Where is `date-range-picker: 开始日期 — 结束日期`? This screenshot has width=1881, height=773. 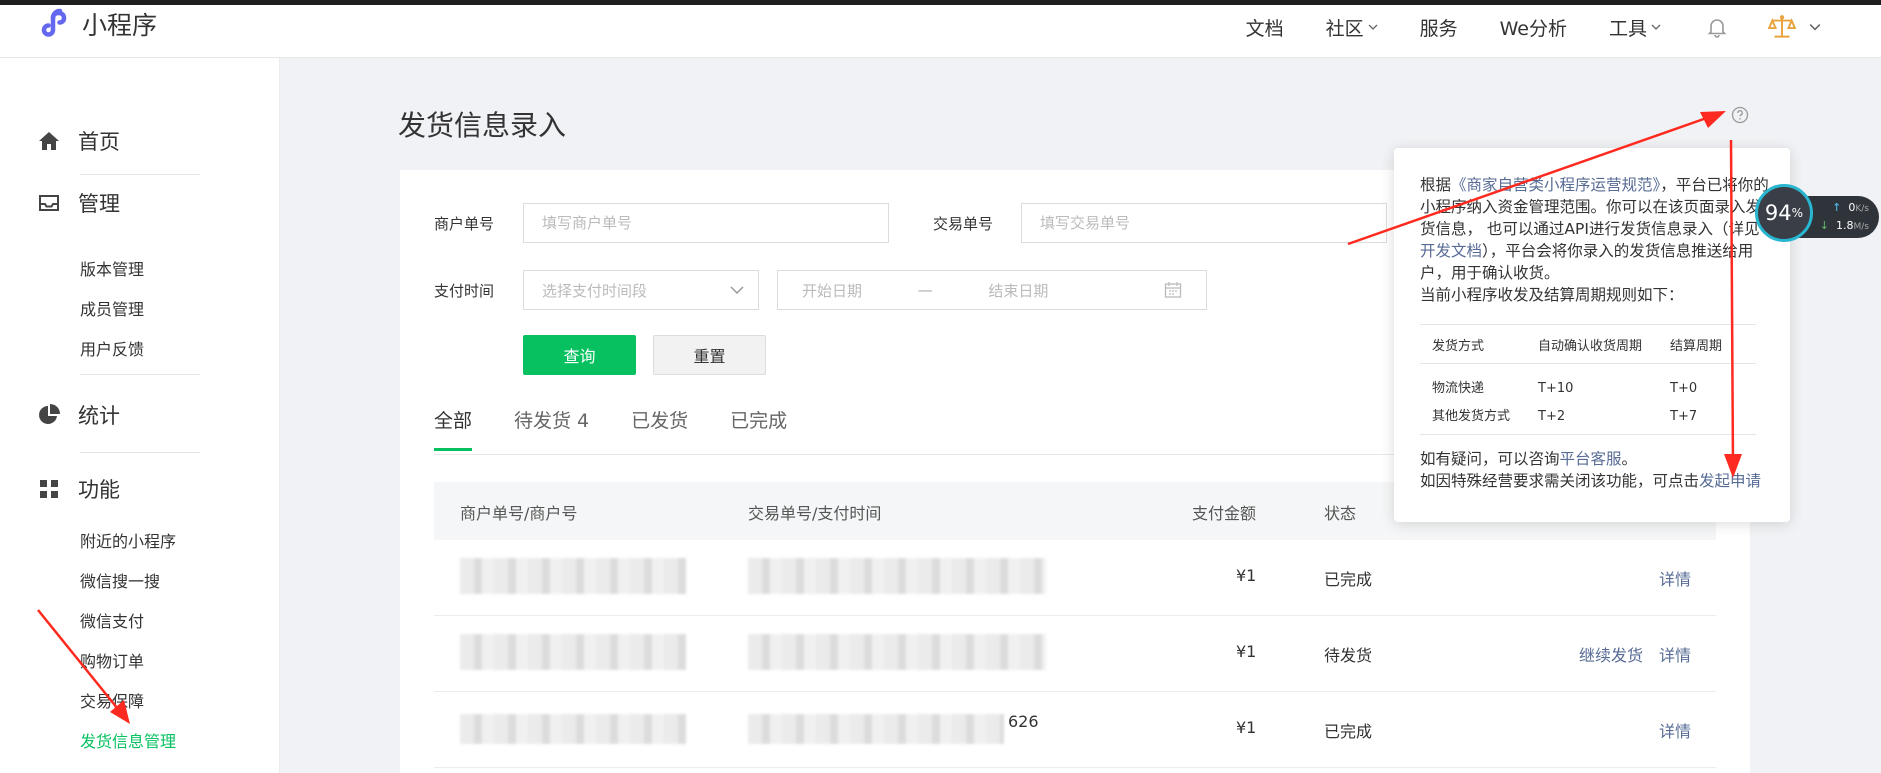 date-range-picker: 开始日期 — 结束日期 is located at coordinates (992, 290).